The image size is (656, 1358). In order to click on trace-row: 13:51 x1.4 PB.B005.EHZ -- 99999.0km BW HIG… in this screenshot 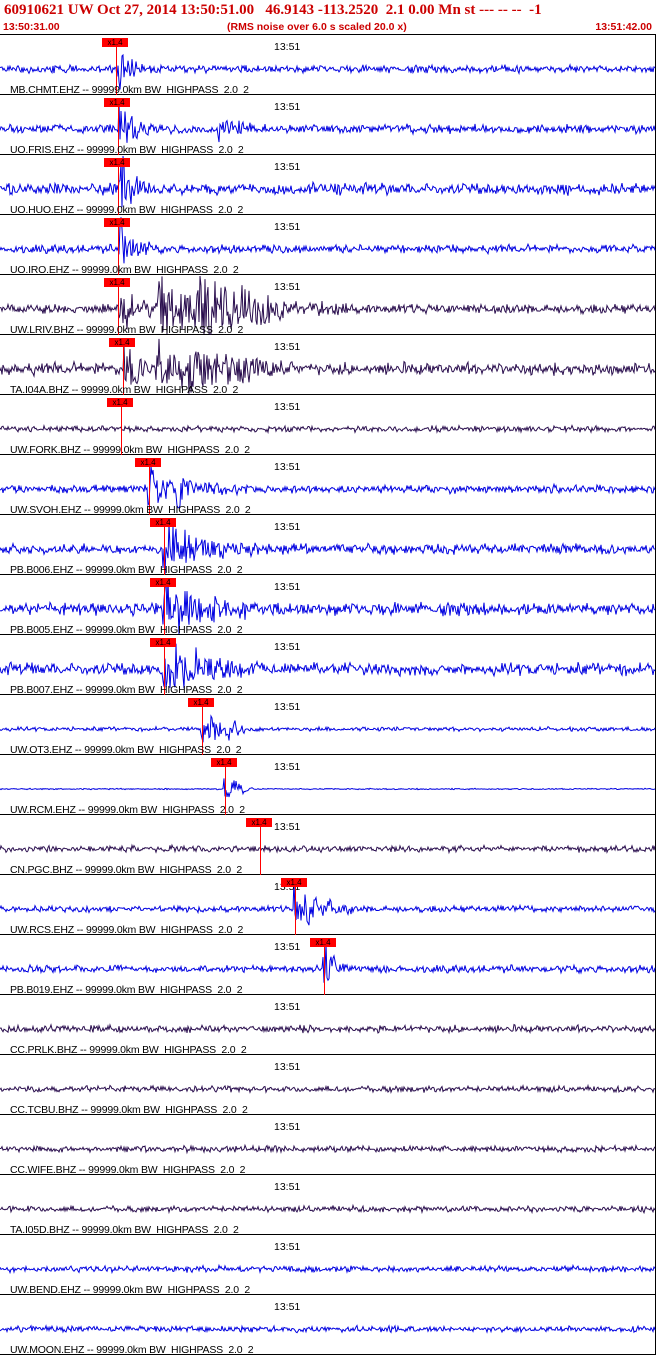, I will do `click(328, 605)`.